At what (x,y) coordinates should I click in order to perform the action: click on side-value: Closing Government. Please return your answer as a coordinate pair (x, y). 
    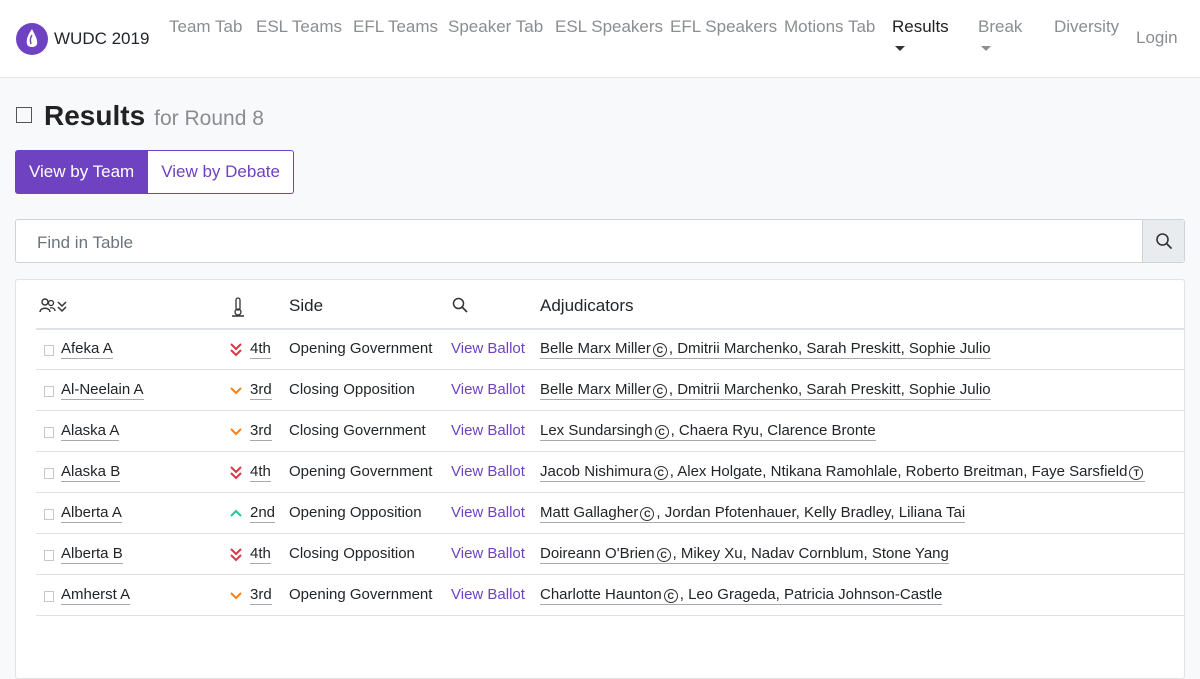
    Looking at the image, I should click on (357, 430).